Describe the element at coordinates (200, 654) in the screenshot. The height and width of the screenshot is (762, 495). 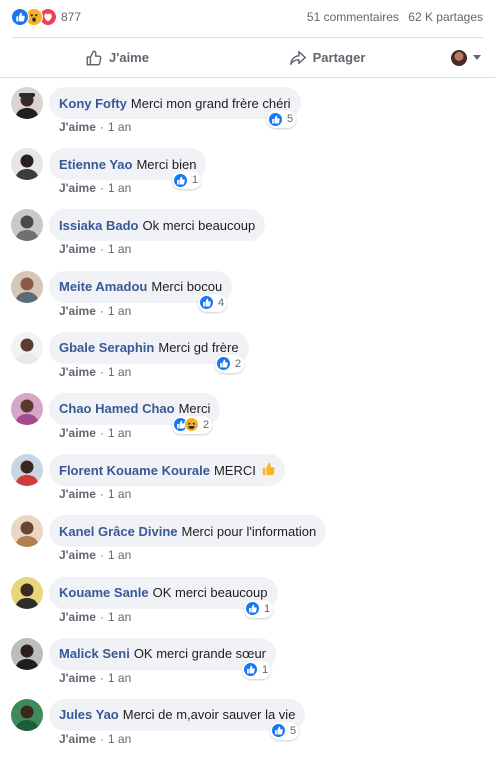
I see `comment-text: OK merci grande sœur` at that location.